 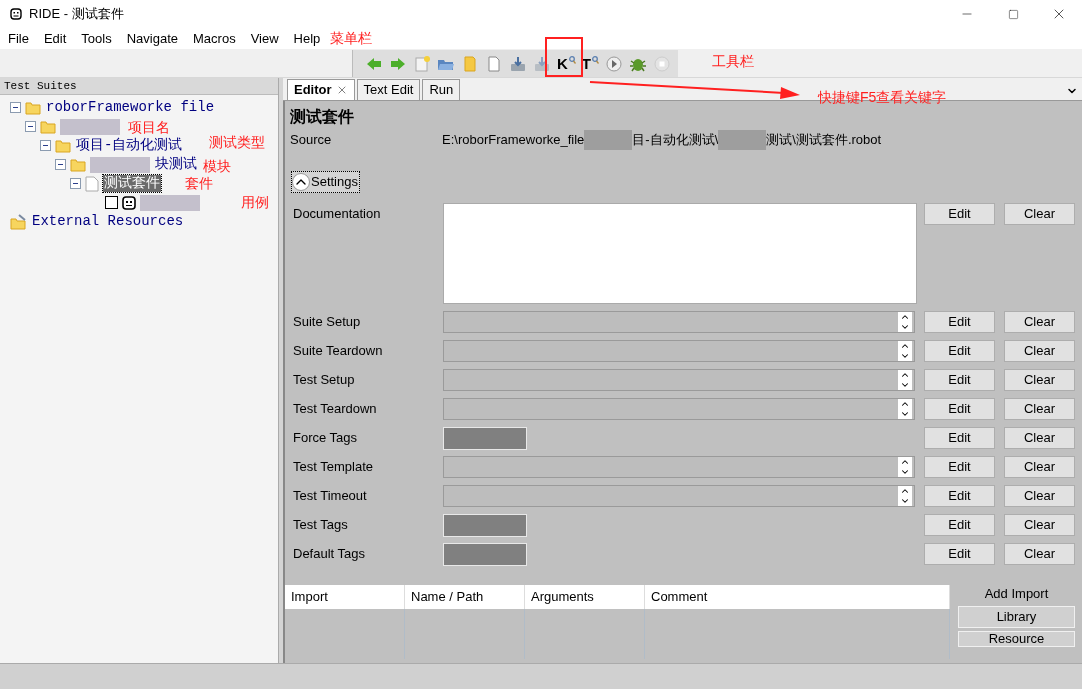 What do you see at coordinates (92, 183) in the screenshot?
I see `file-icon` at bounding box center [92, 183].